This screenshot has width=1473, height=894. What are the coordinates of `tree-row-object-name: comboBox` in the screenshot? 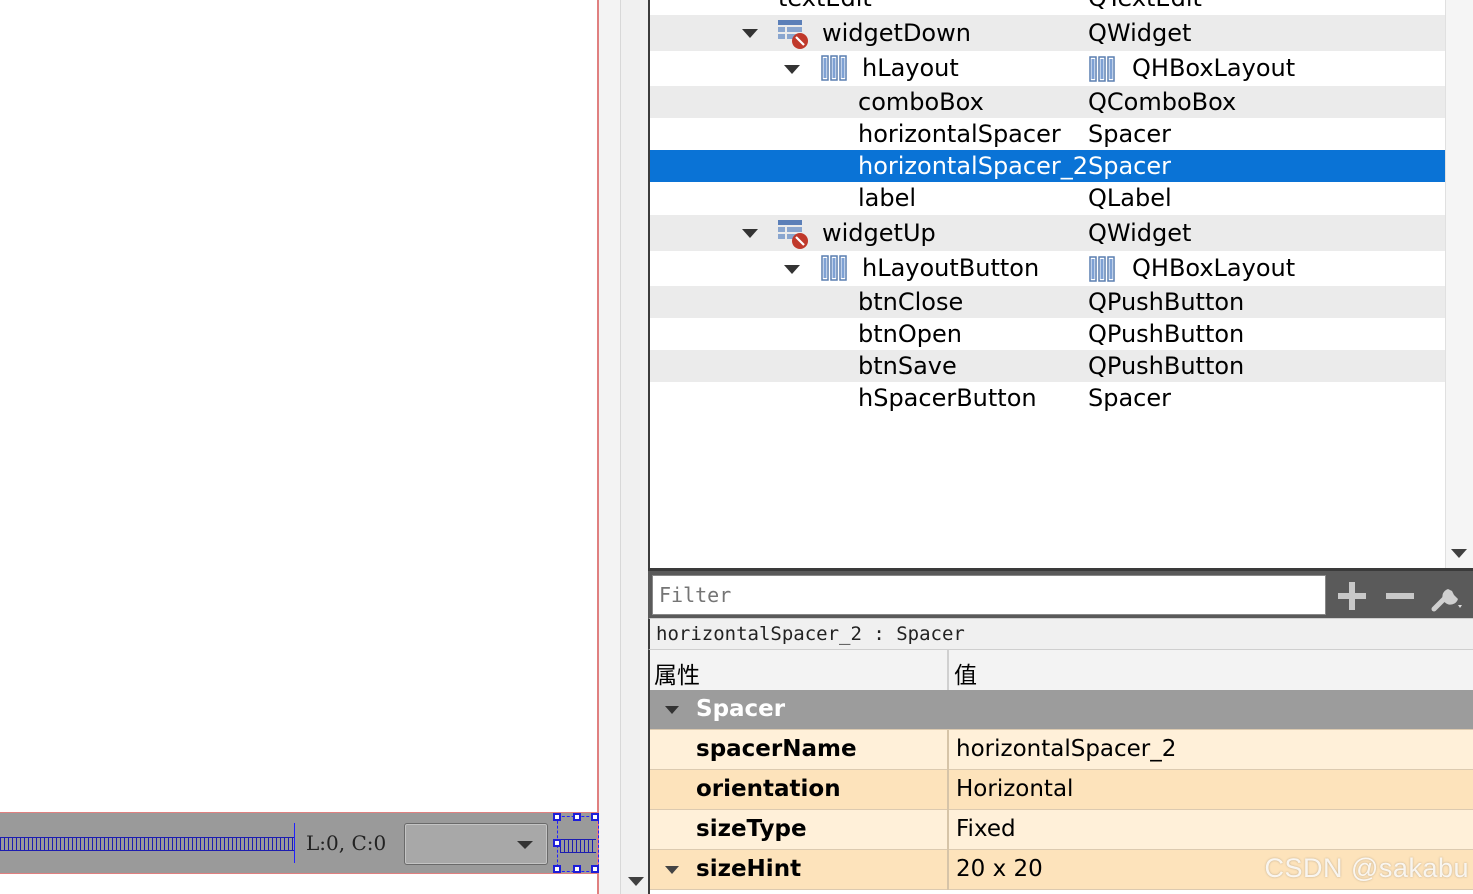 It's located at (921, 102).